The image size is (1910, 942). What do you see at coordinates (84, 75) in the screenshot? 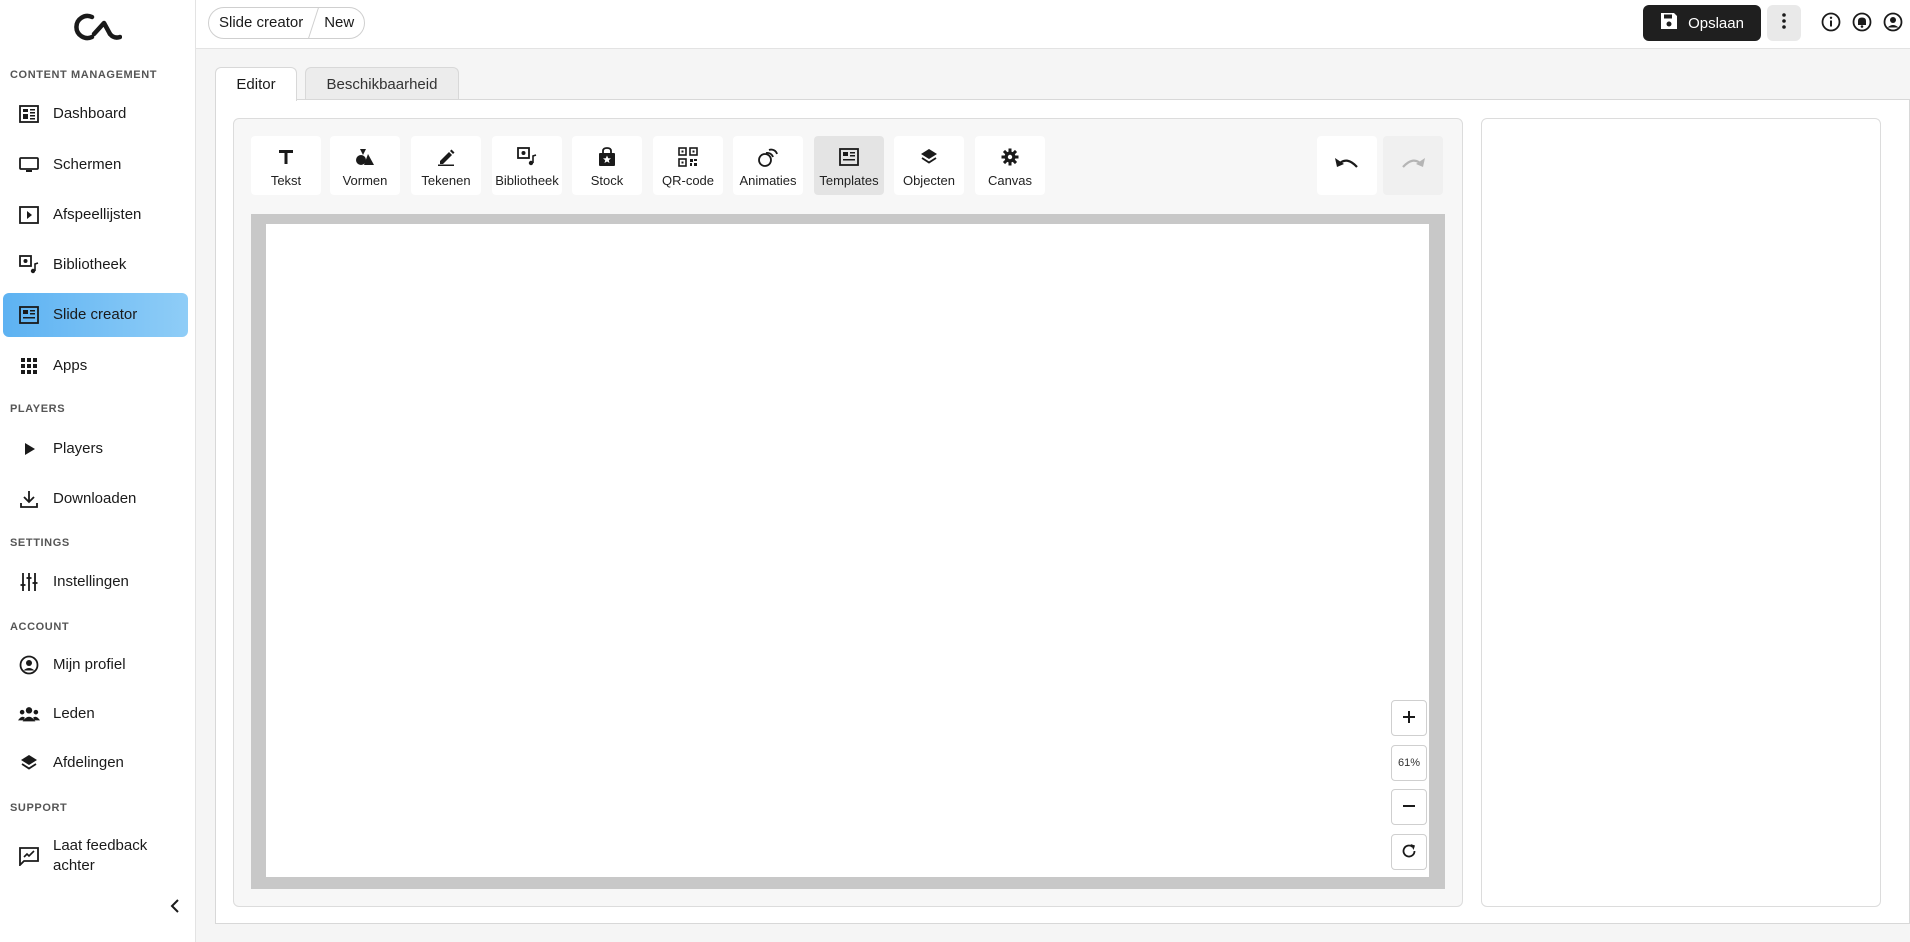
I see `section-content-management: CONTENT MANAGEMENT` at bounding box center [84, 75].